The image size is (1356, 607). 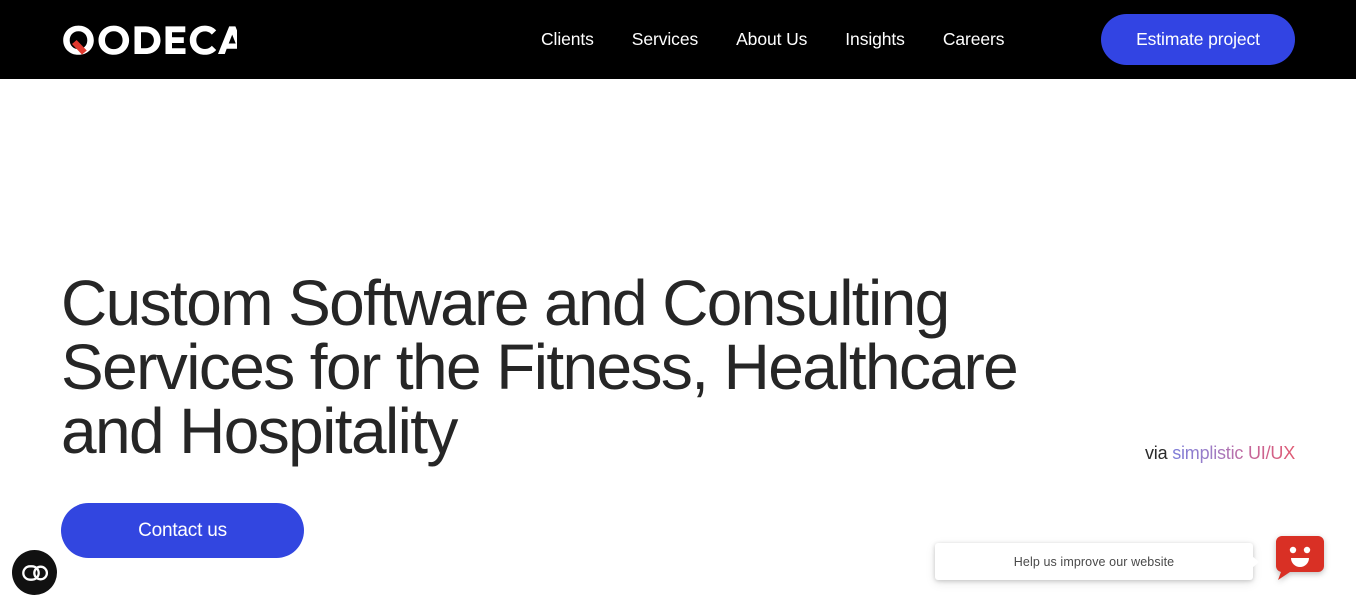 I want to click on accessibility-toggle-icon, so click(x=34, y=572).